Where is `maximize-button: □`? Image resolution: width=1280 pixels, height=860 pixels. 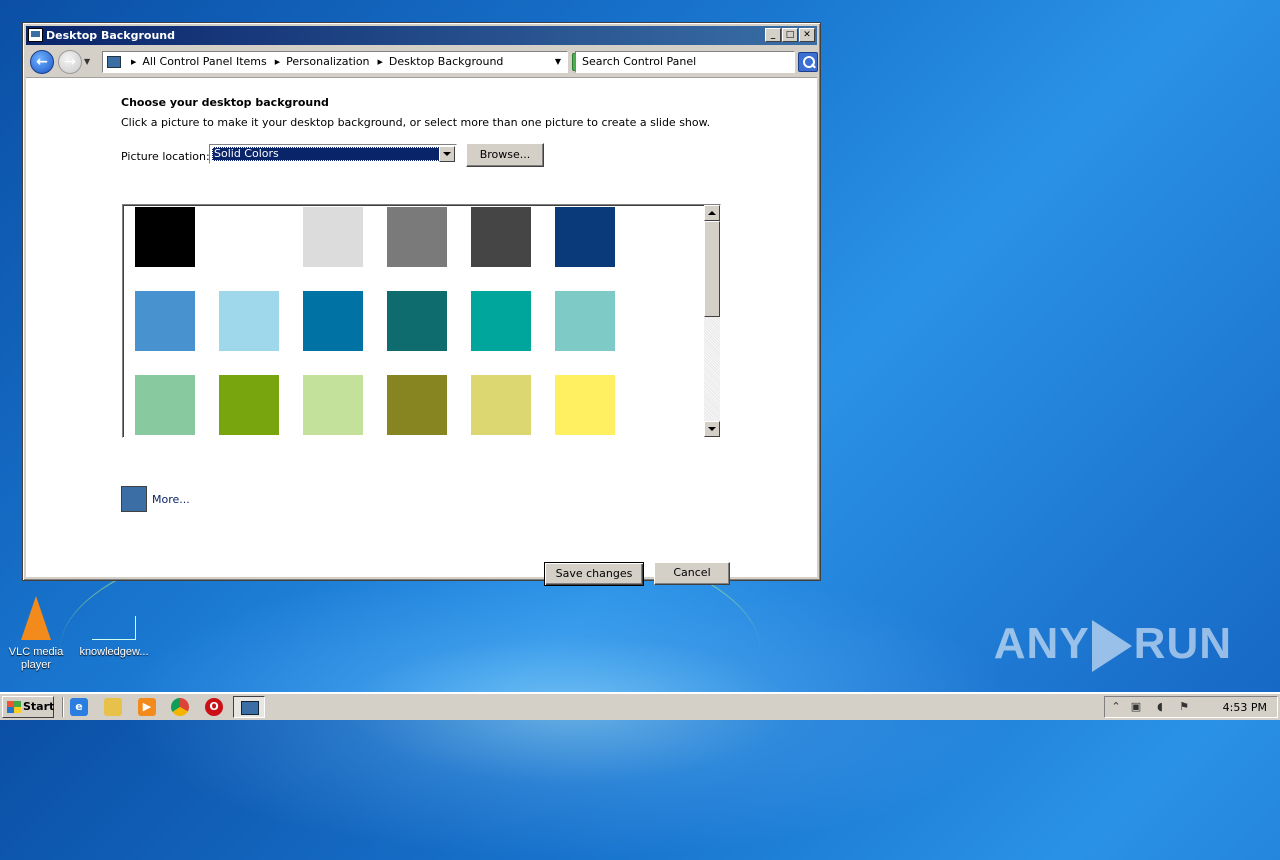 maximize-button: □ is located at coordinates (790, 35).